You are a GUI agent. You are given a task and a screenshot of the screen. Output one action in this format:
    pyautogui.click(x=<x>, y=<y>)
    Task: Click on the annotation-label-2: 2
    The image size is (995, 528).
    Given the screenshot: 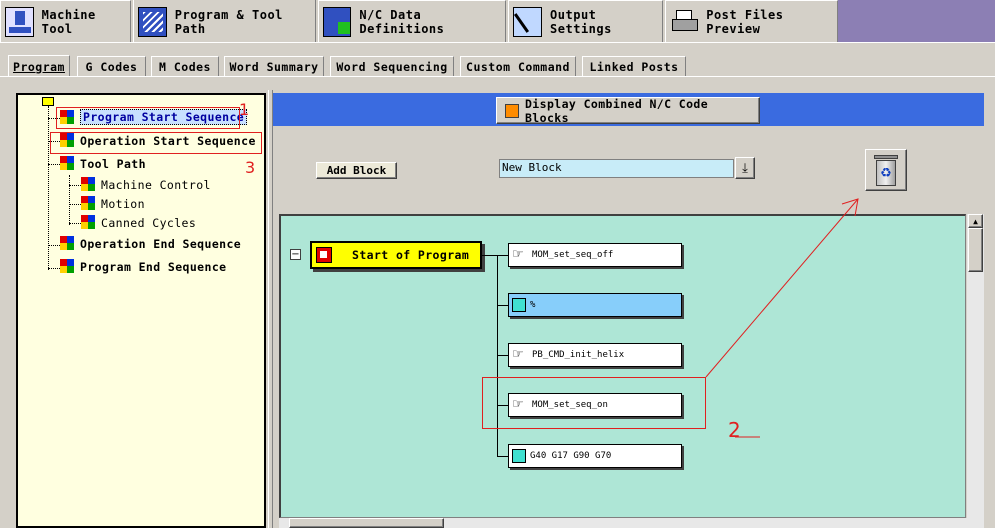 What is the action you would take?
    pyautogui.click(x=734, y=430)
    